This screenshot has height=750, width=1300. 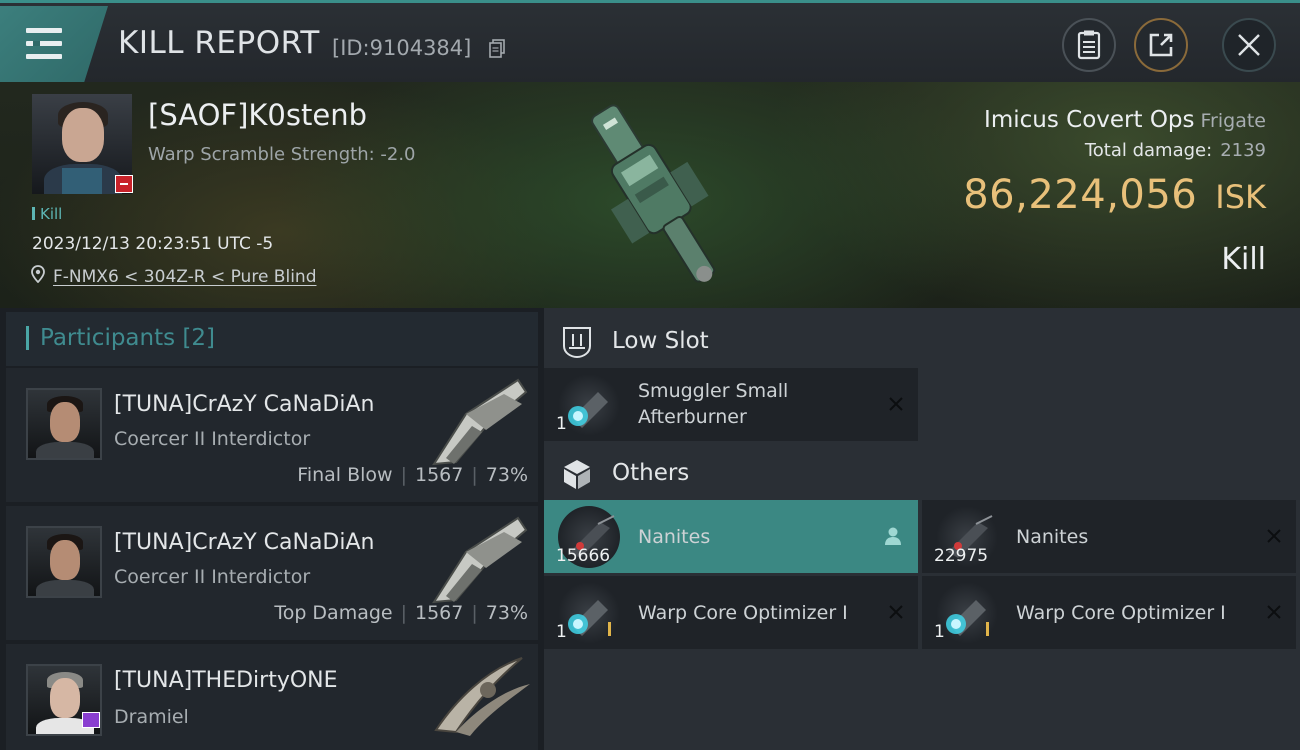 I want to click on afterburner-icon, so click(x=589, y=405).